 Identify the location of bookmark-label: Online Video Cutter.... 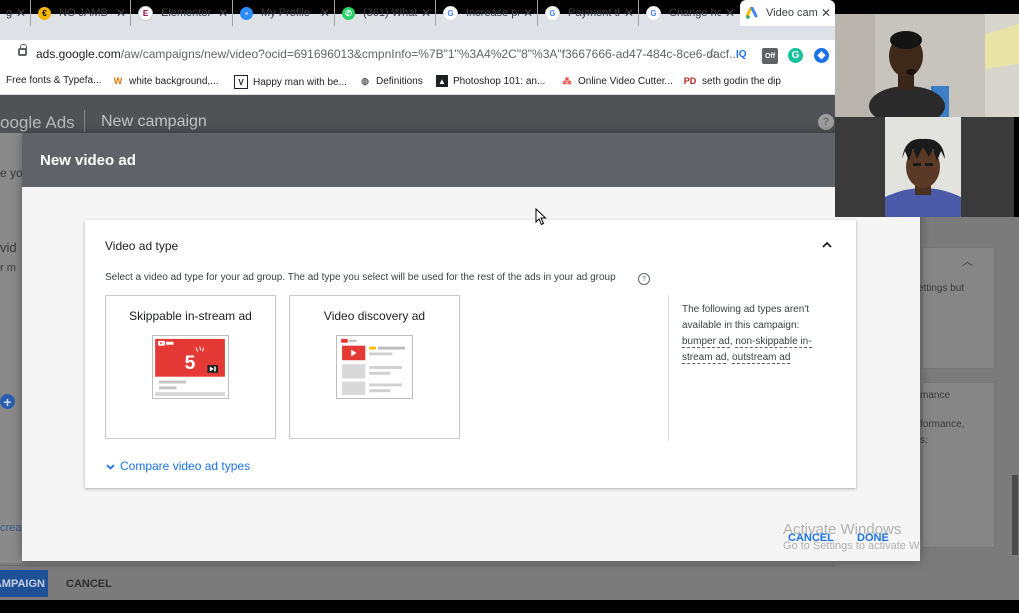
(625, 81).